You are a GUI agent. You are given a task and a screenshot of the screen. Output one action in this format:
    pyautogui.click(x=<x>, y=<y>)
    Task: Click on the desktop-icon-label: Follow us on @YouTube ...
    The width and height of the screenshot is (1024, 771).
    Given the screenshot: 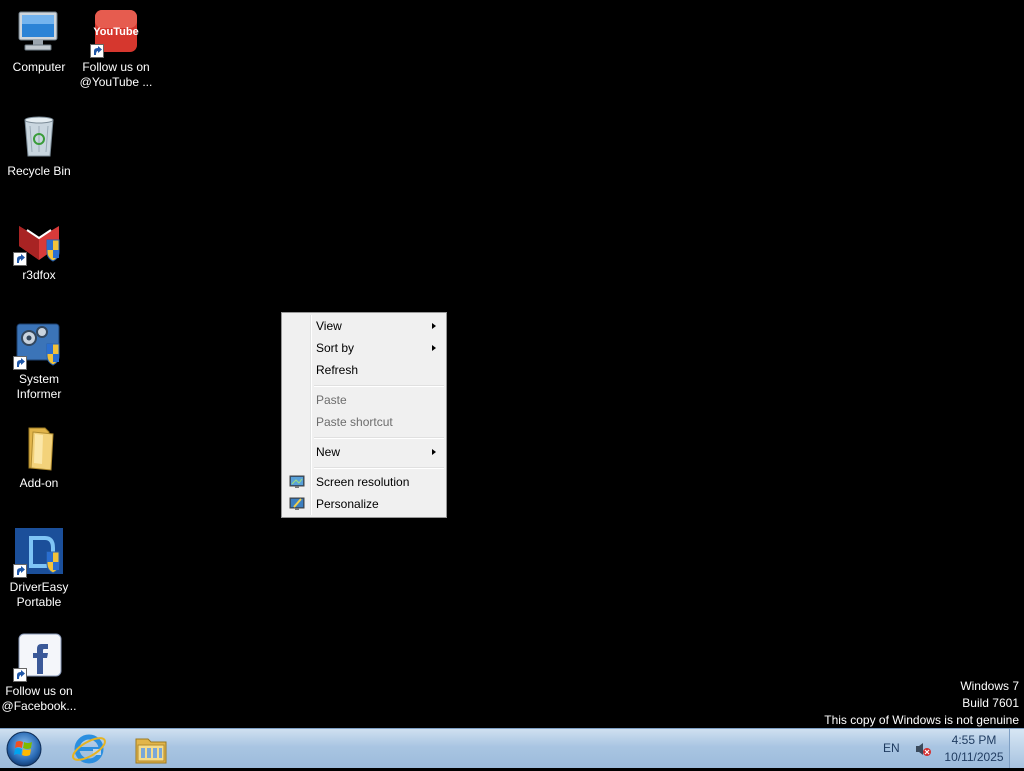 What is the action you would take?
    pyautogui.click(x=116, y=74)
    